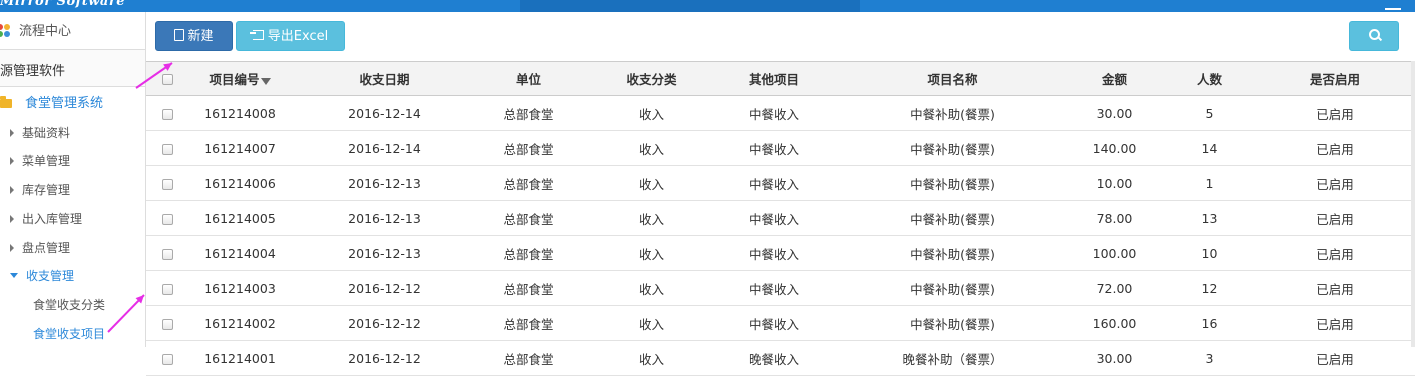 The width and height of the screenshot is (1415, 376). I want to click on header-people: 人数, so click(1209, 78).